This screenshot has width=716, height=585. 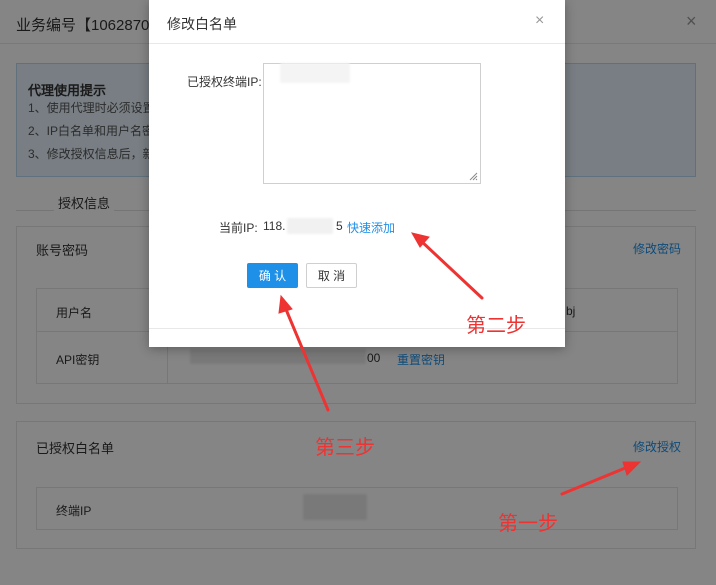 I want to click on arrow-step1, so click(x=596, y=480).